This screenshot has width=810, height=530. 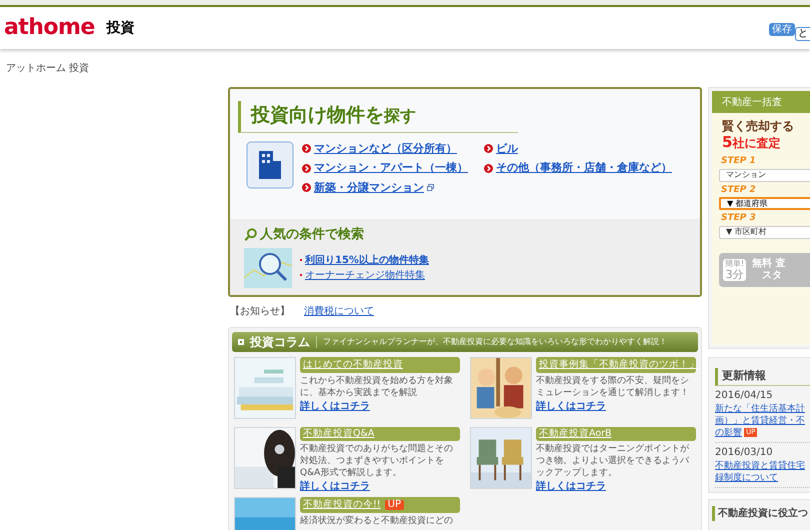 What do you see at coordinates (760, 408) in the screenshot?
I see `update-link: 新たな「住生活基本計` at bounding box center [760, 408].